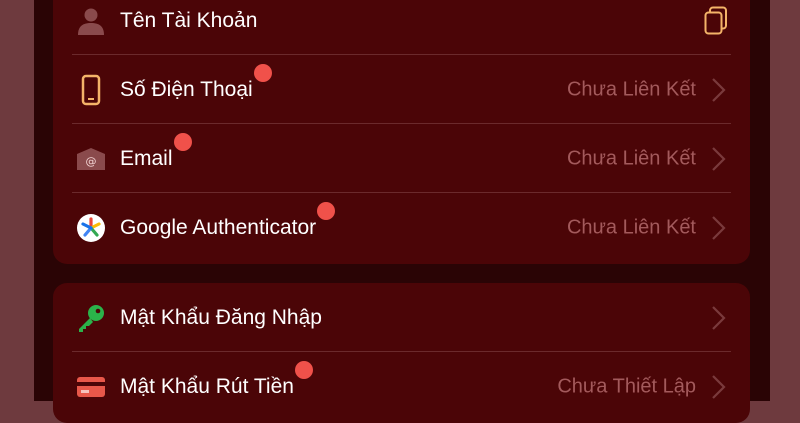 The height and width of the screenshot is (423, 800). I want to click on card-icon, so click(91, 387).